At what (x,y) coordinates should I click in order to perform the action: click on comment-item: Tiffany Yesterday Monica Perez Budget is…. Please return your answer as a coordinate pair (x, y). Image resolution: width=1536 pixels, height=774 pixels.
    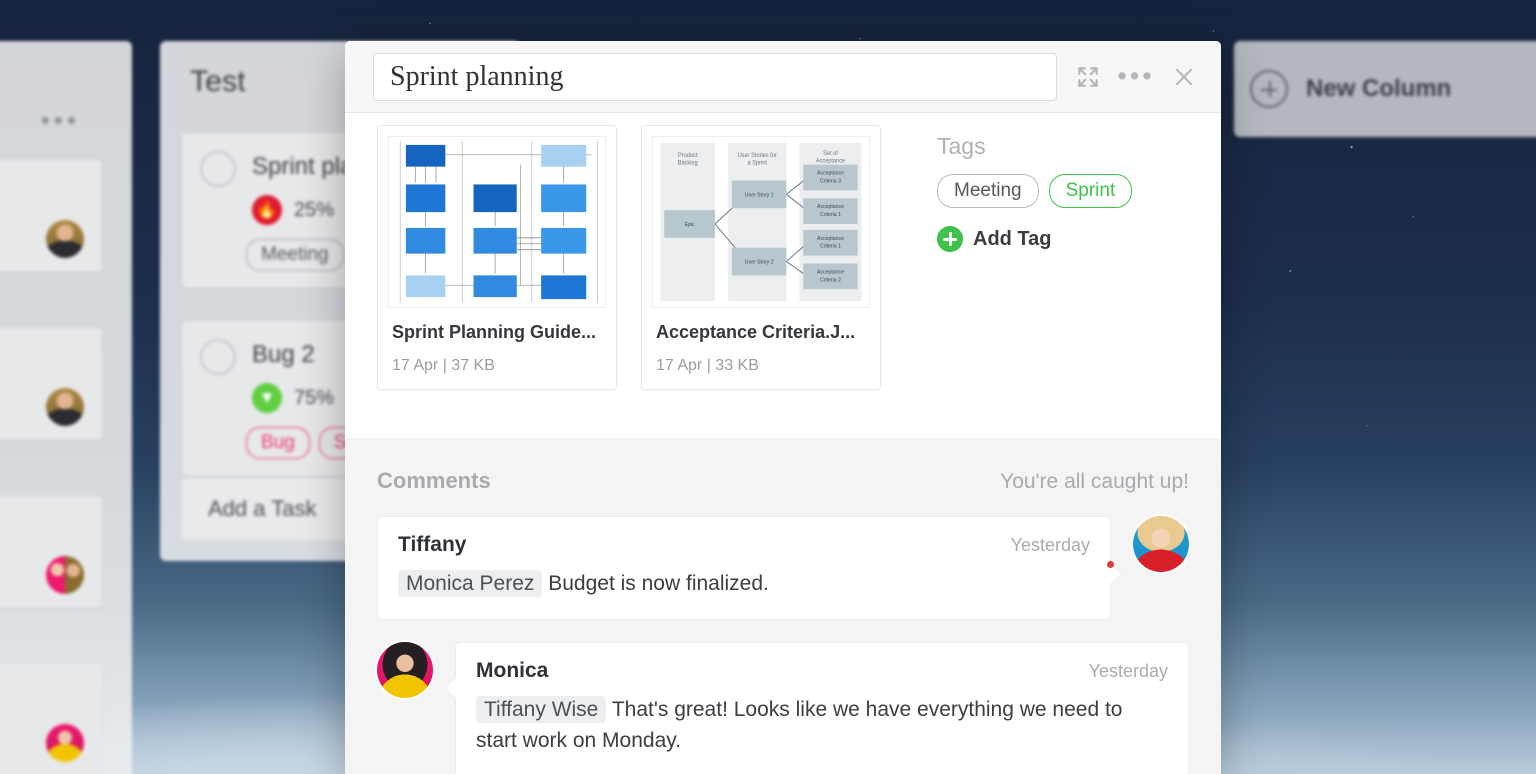
    Looking at the image, I should click on (783, 568).